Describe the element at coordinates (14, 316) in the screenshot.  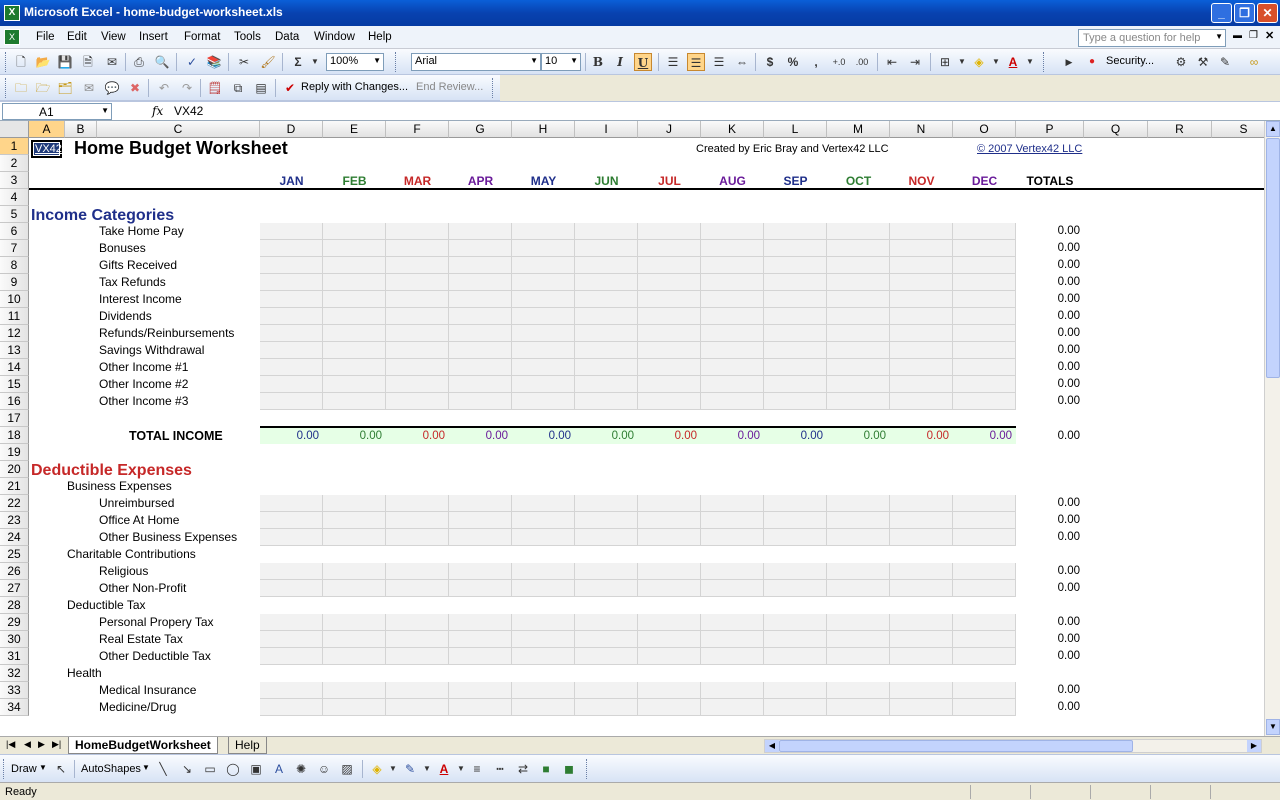
I see `row-header-11: 11` at that location.